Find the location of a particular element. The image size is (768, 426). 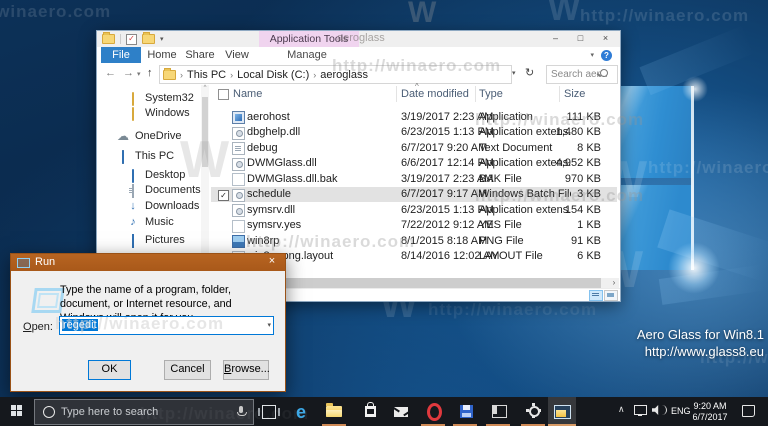

sidebar-item-pictures: Pictures is located at coordinates (156, 240).